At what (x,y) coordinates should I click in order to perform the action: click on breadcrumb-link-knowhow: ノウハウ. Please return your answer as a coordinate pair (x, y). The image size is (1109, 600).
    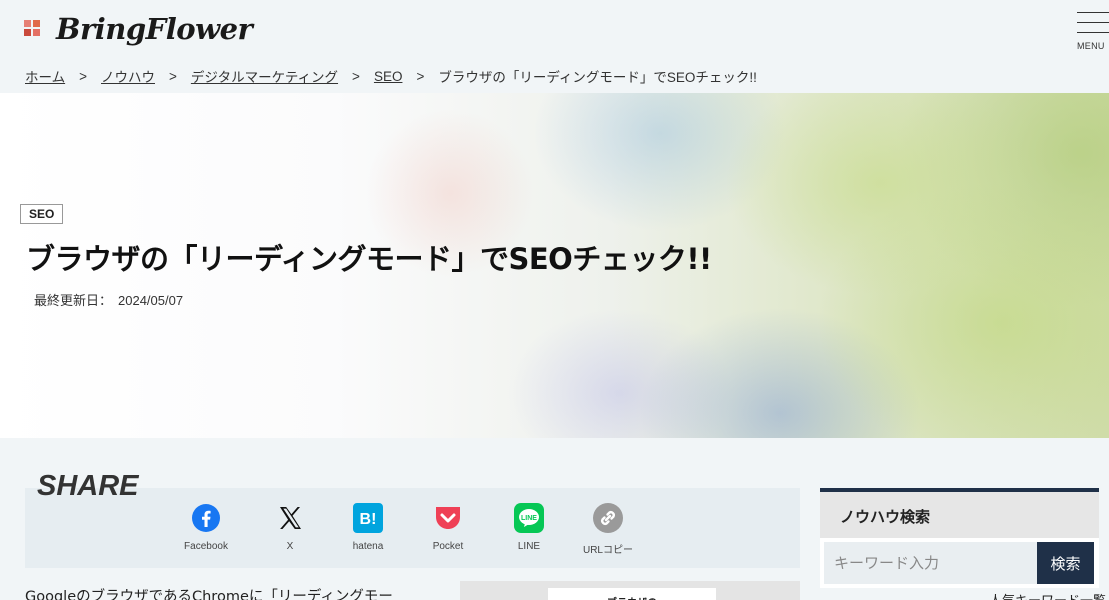
    Looking at the image, I should click on (128, 76).